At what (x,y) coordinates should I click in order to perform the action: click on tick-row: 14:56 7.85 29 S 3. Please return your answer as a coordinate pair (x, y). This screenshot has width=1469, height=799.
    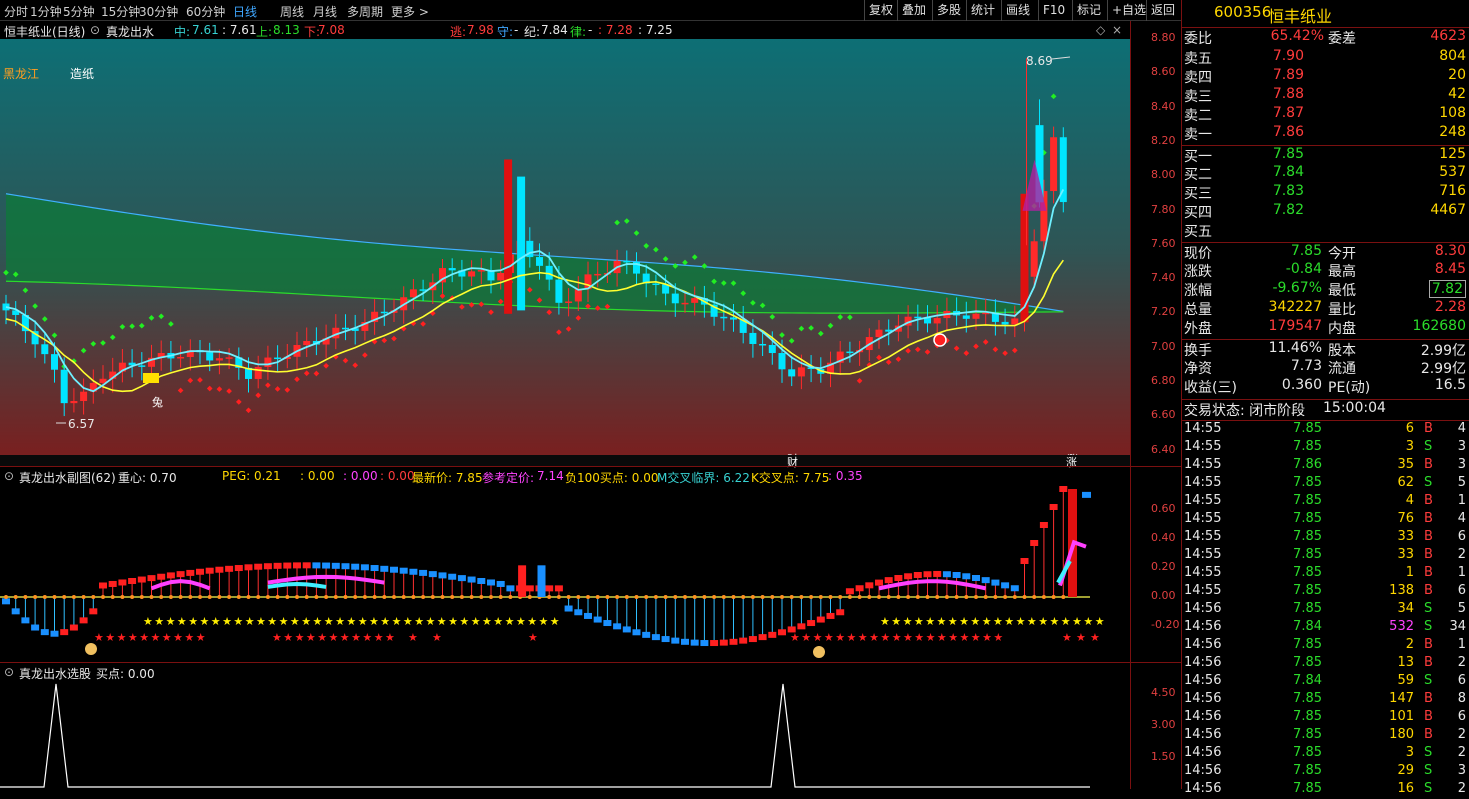
    Looking at the image, I should click on (1325, 772).